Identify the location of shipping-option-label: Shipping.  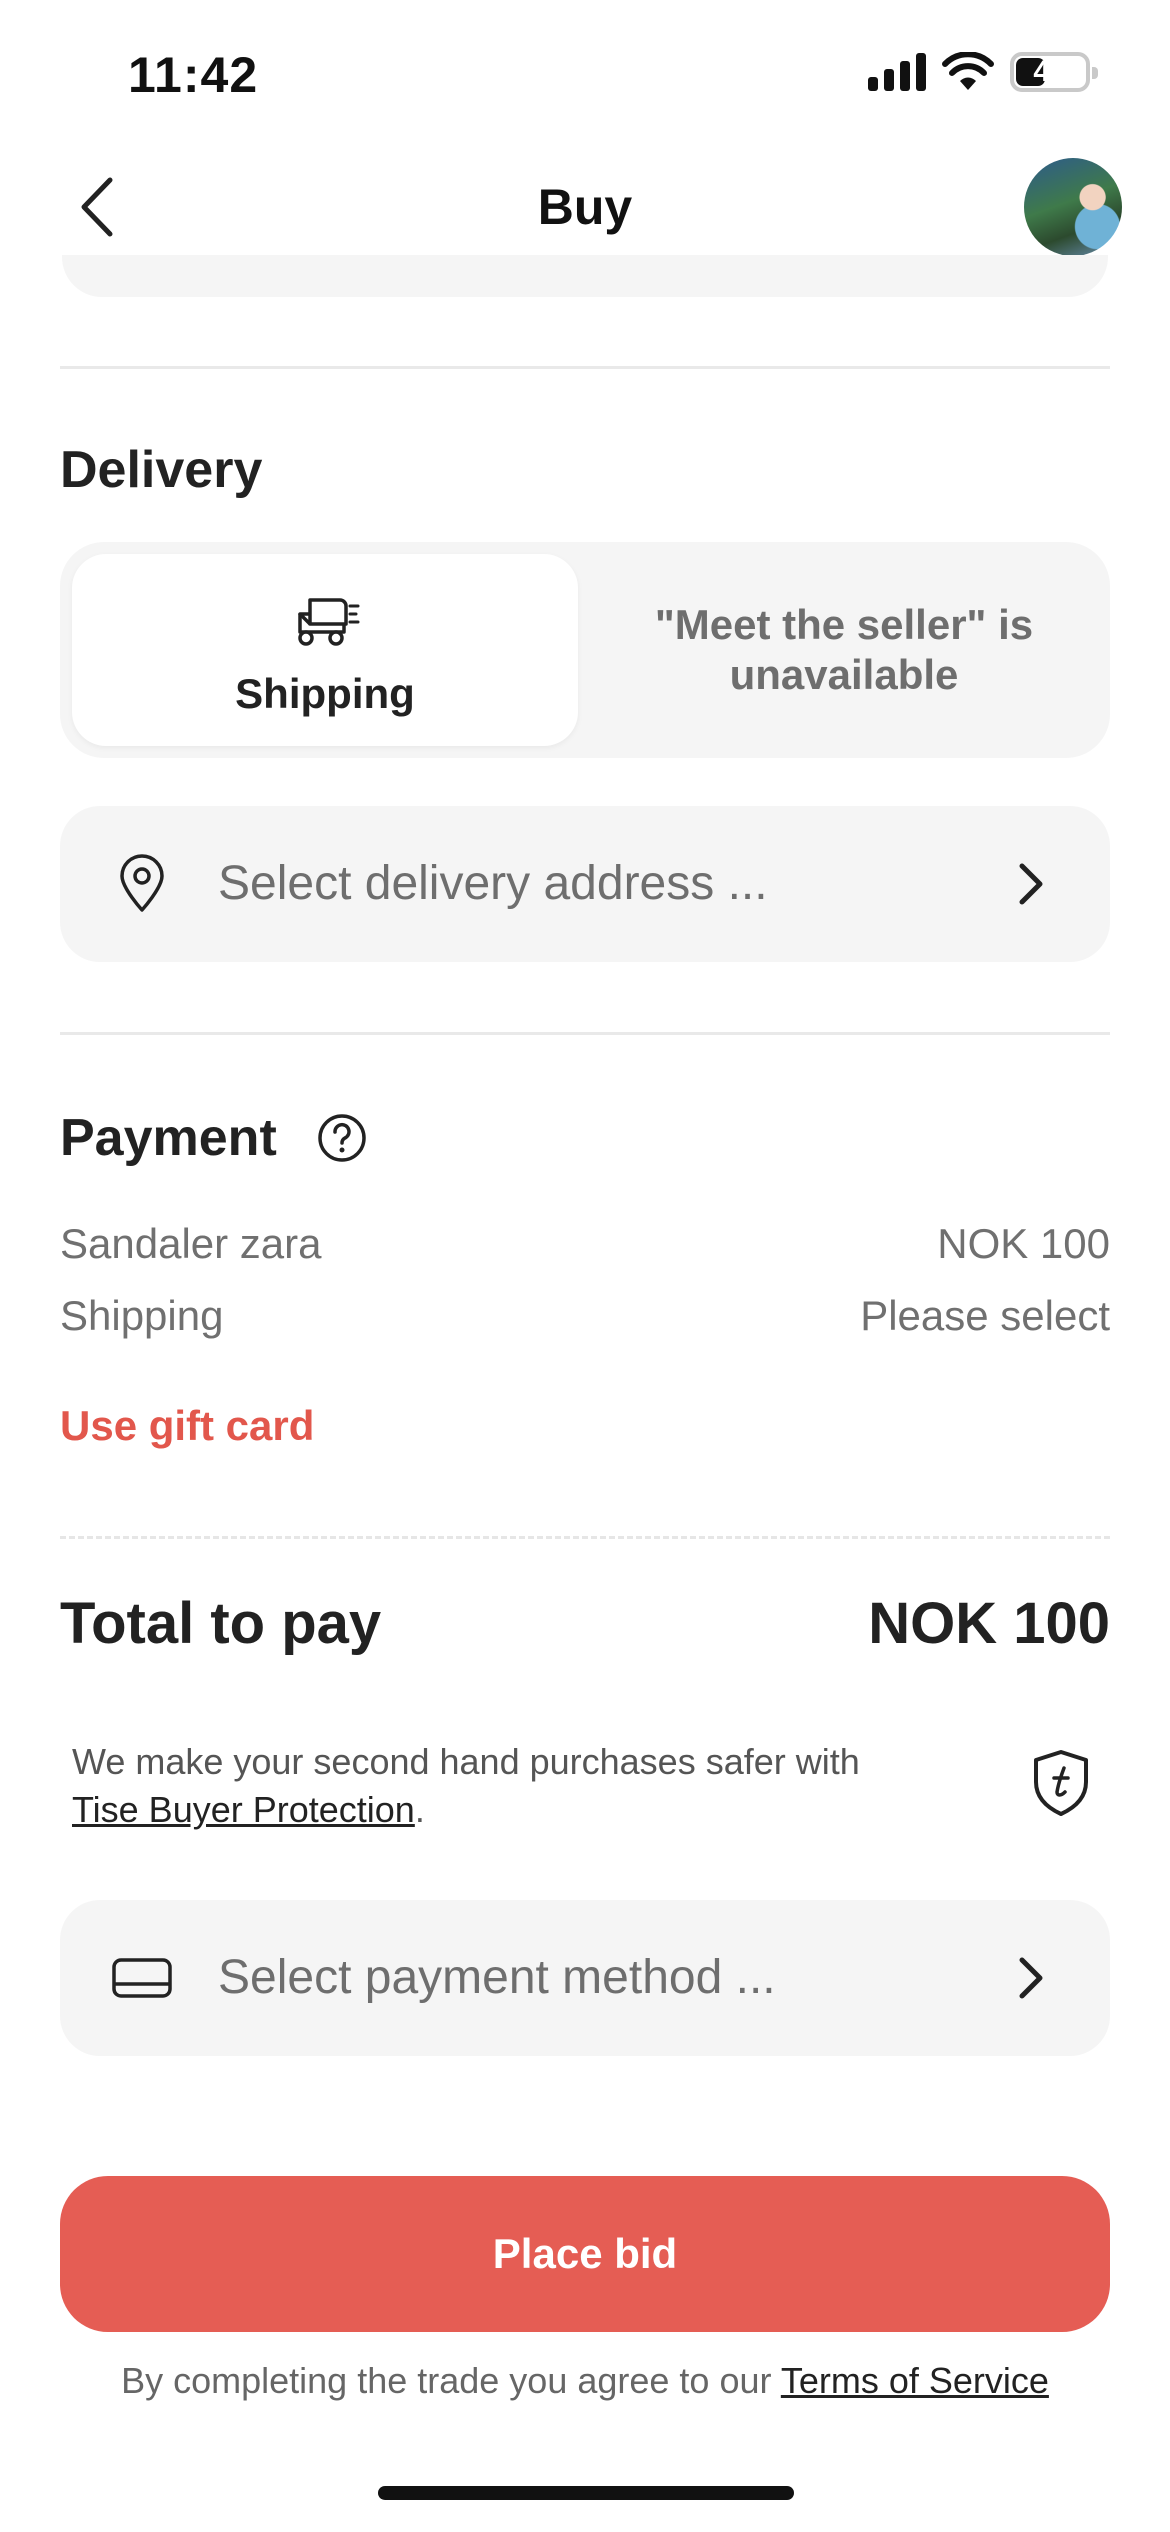
(325, 693).